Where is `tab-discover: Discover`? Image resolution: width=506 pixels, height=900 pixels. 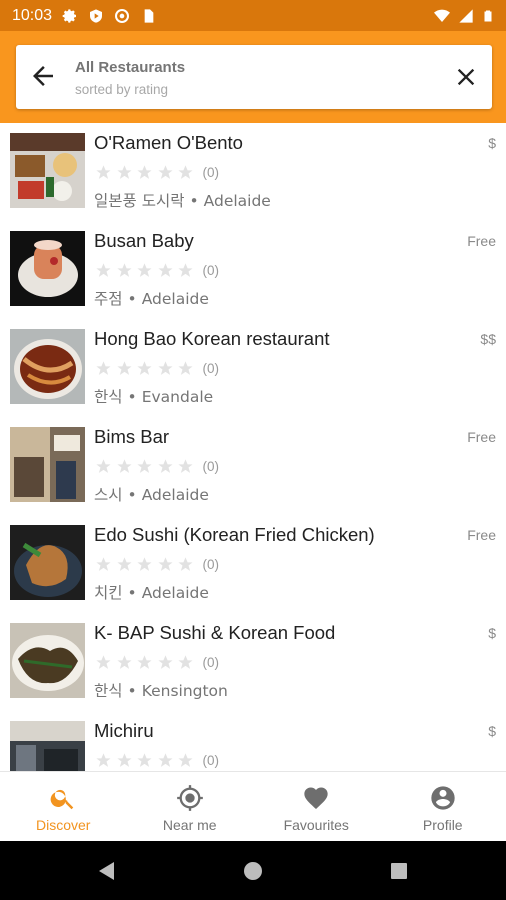 tab-discover: Discover is located at coordinates (63, 807).